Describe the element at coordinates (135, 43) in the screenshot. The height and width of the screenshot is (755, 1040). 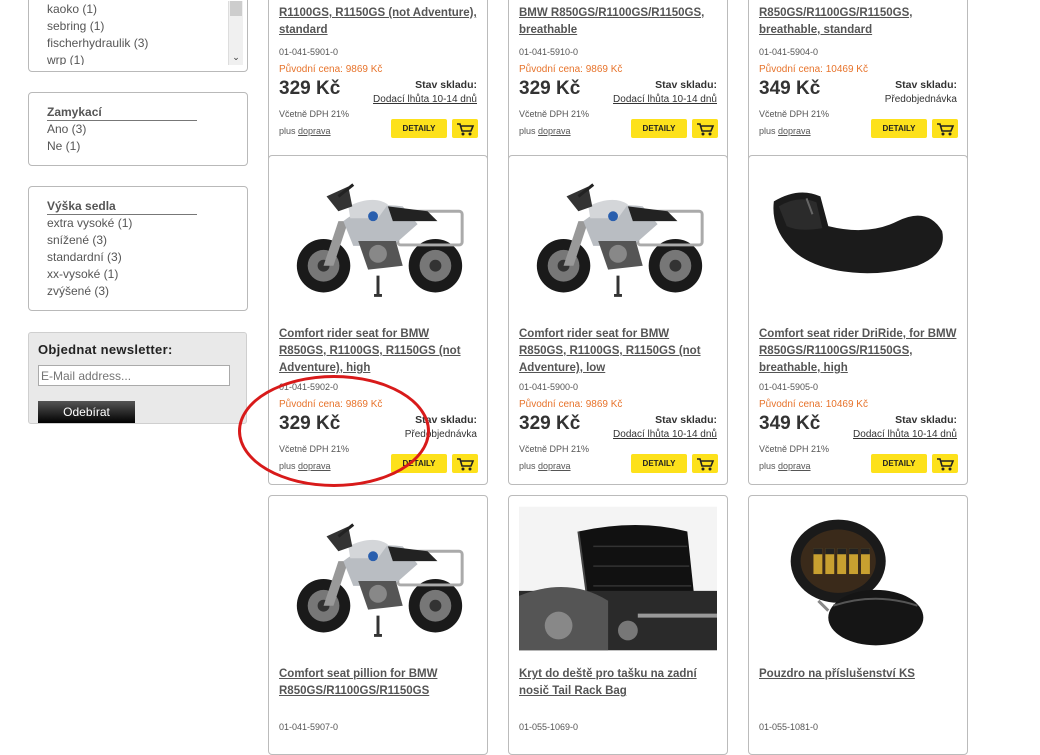
I see `filter-option: fischerhydraulik (3)` at that location.